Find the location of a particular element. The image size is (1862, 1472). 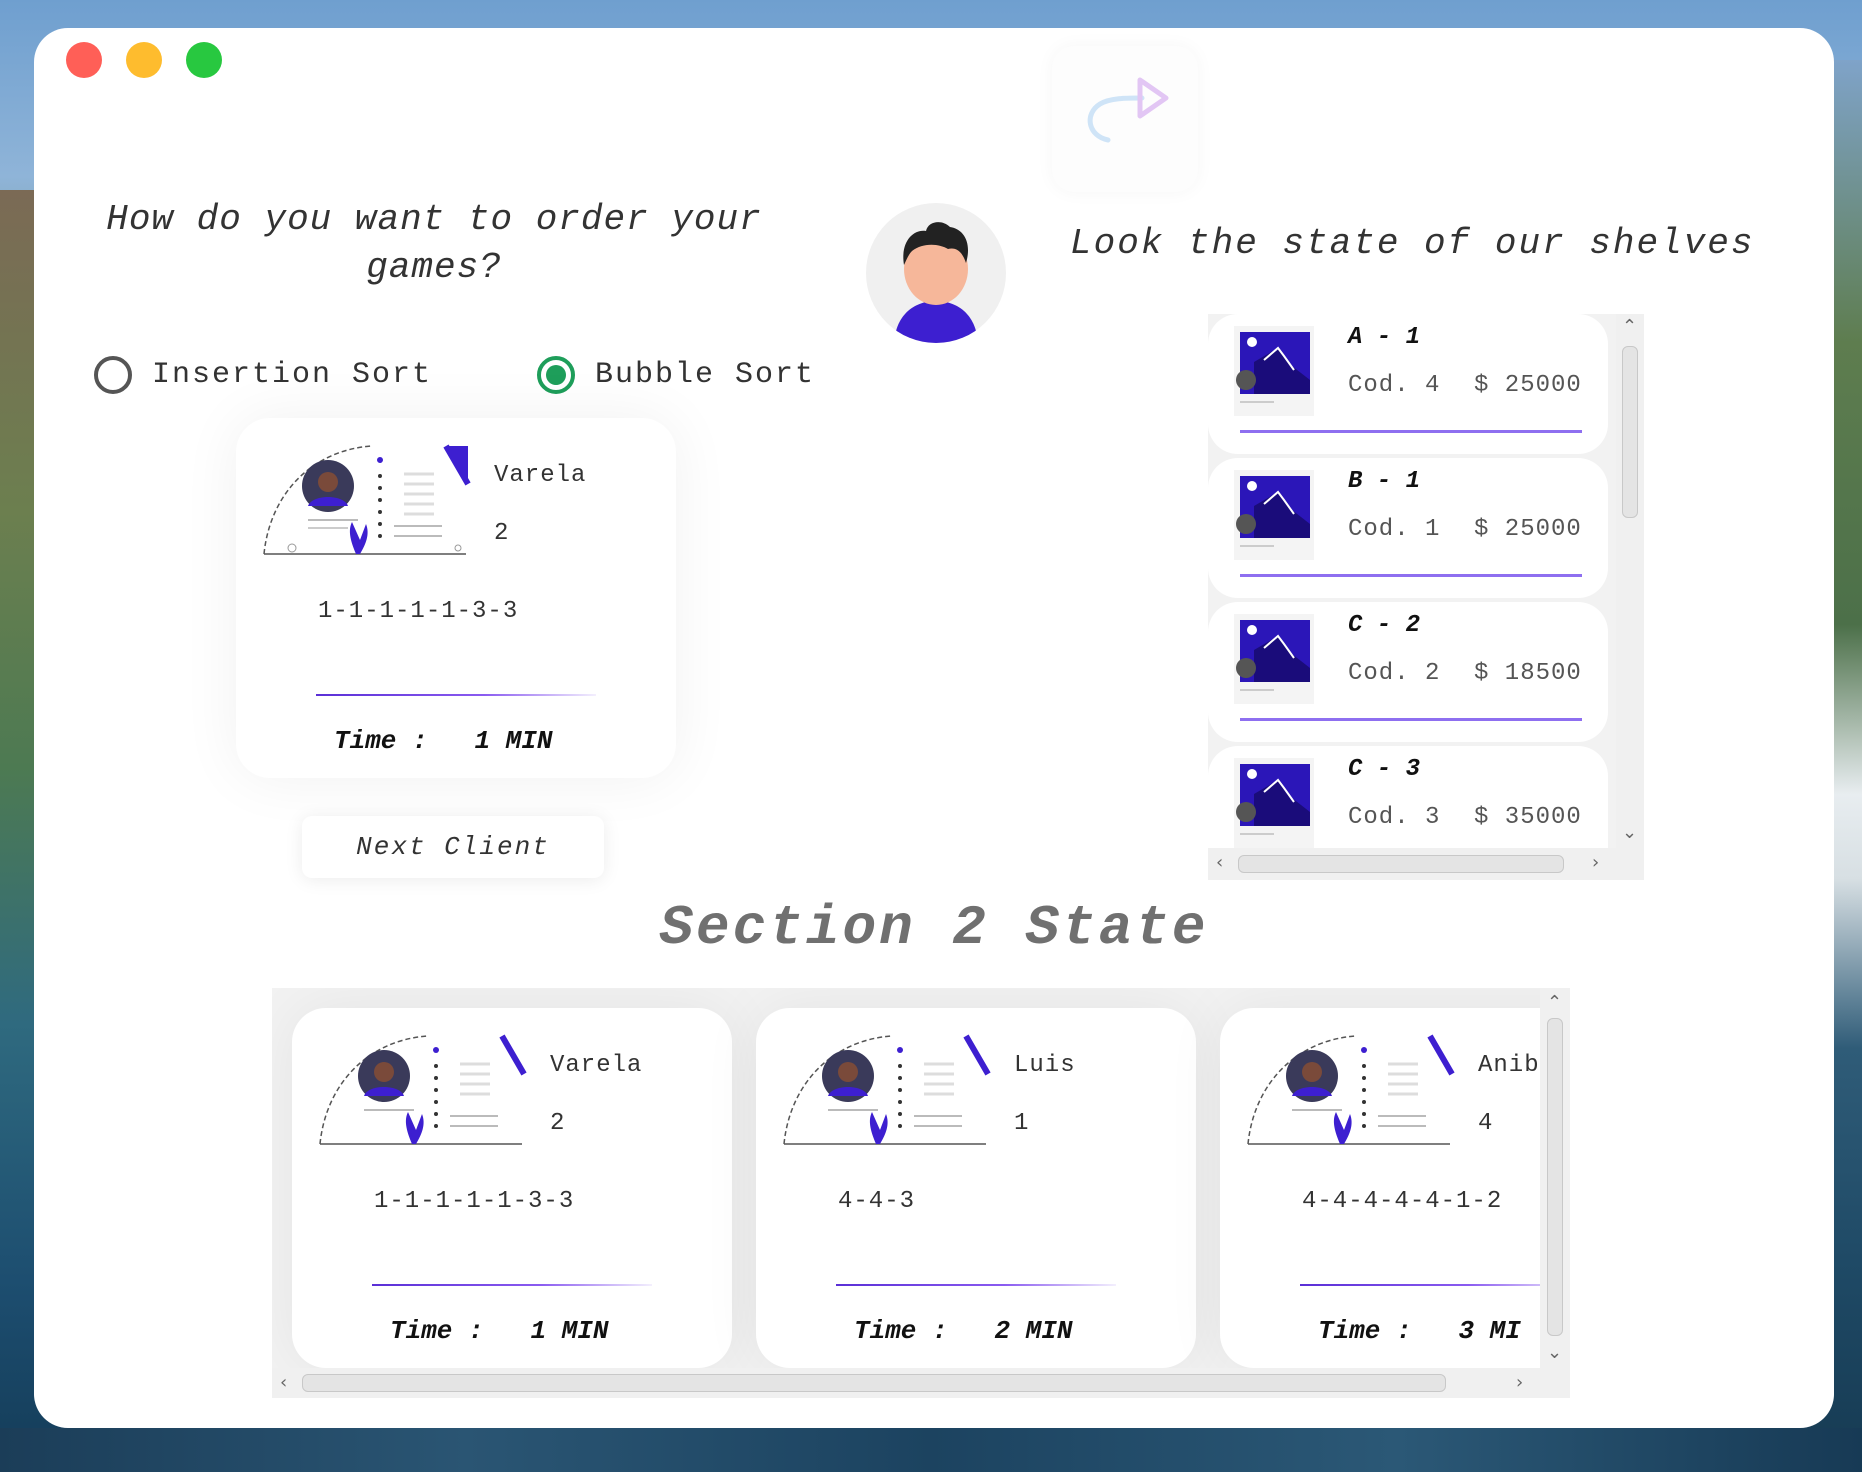

section-horizontal-scrollbar: ‹ › is located at coordinates (921, 1383).